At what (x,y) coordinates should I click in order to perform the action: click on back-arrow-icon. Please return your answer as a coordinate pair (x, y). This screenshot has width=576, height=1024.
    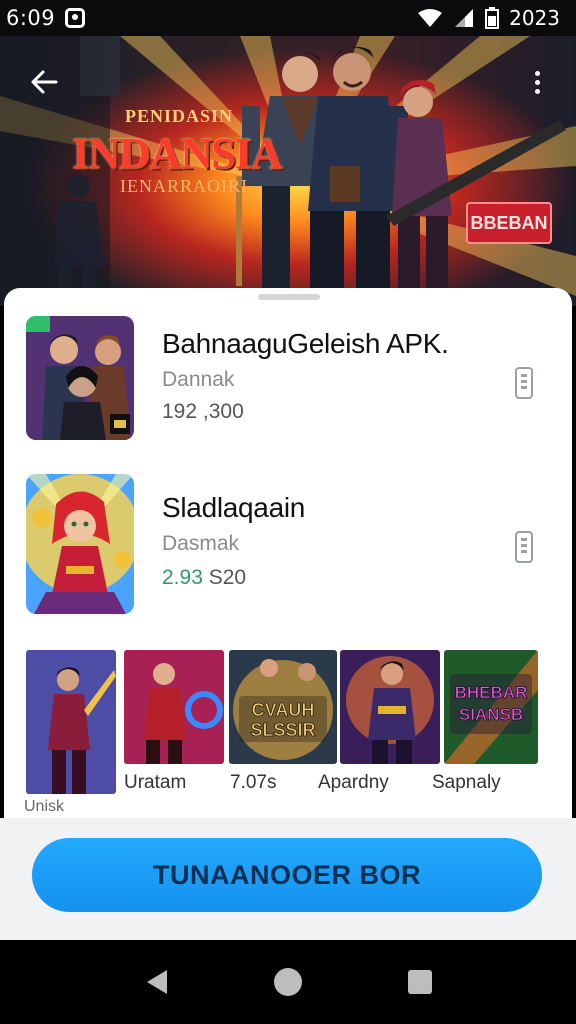
    Looking at the image, I should click on (44, 82).